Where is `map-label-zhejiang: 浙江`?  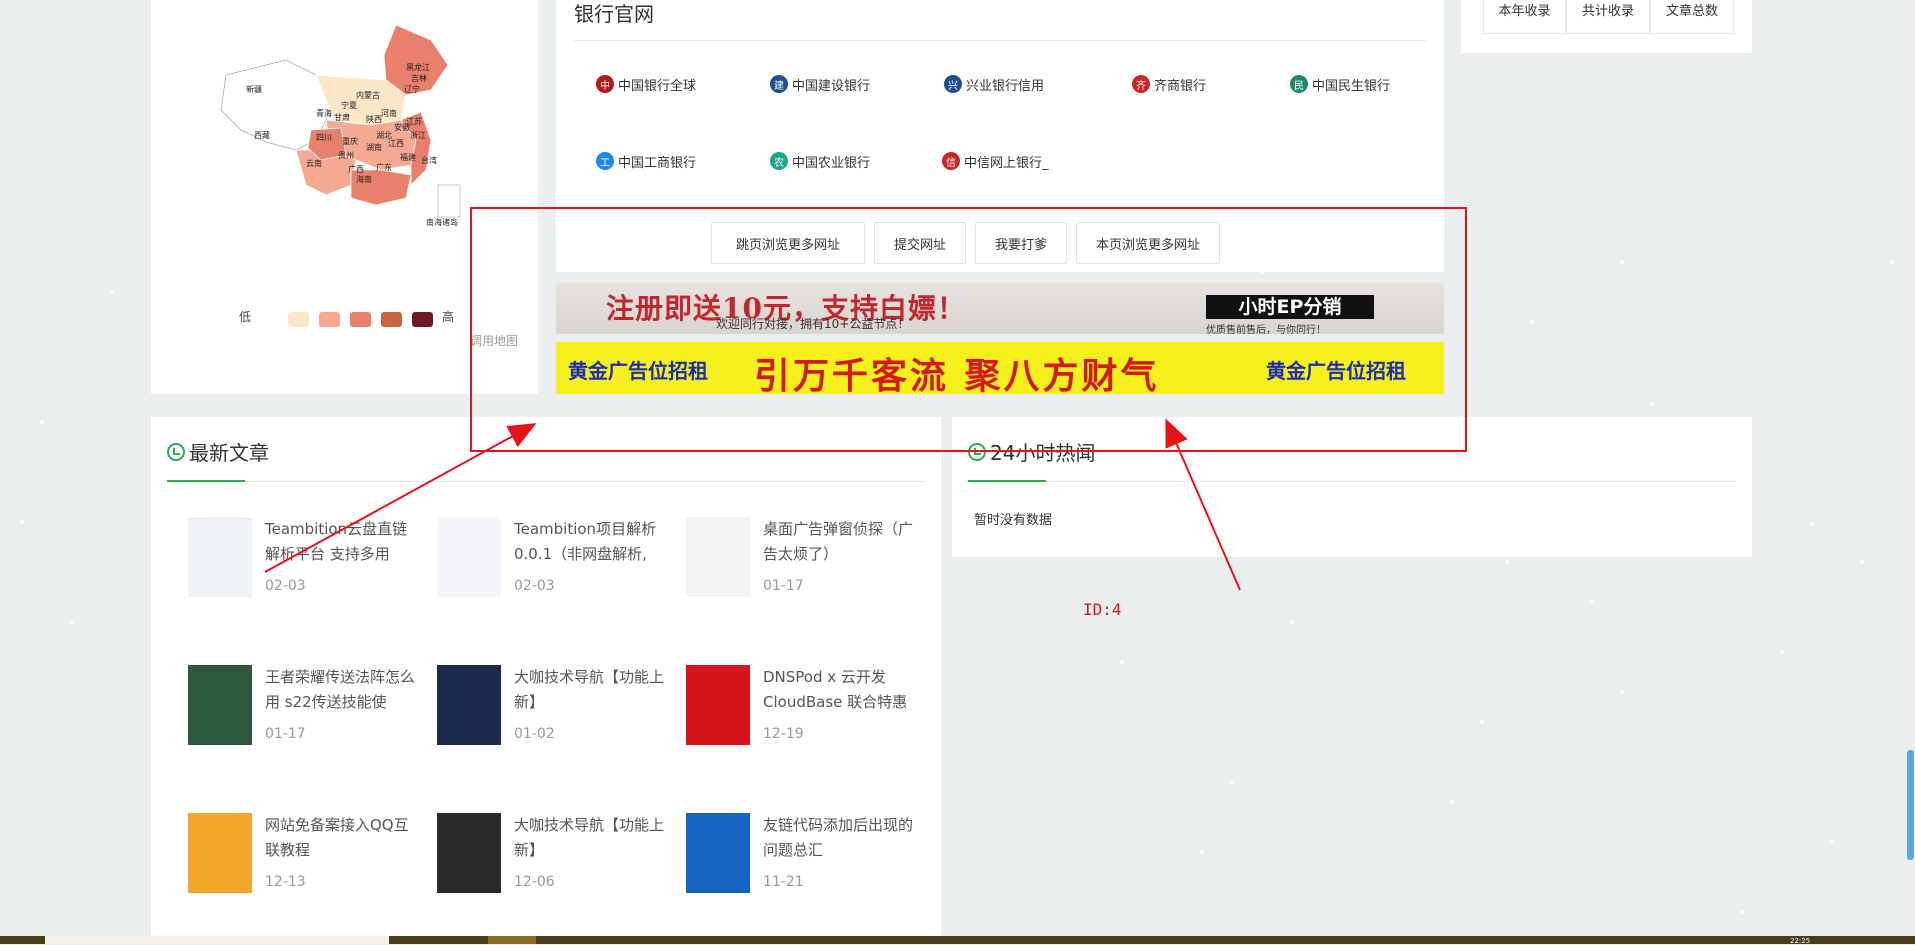 map-label-zhejiang: 浙江 is located at coordinates (418, 135).